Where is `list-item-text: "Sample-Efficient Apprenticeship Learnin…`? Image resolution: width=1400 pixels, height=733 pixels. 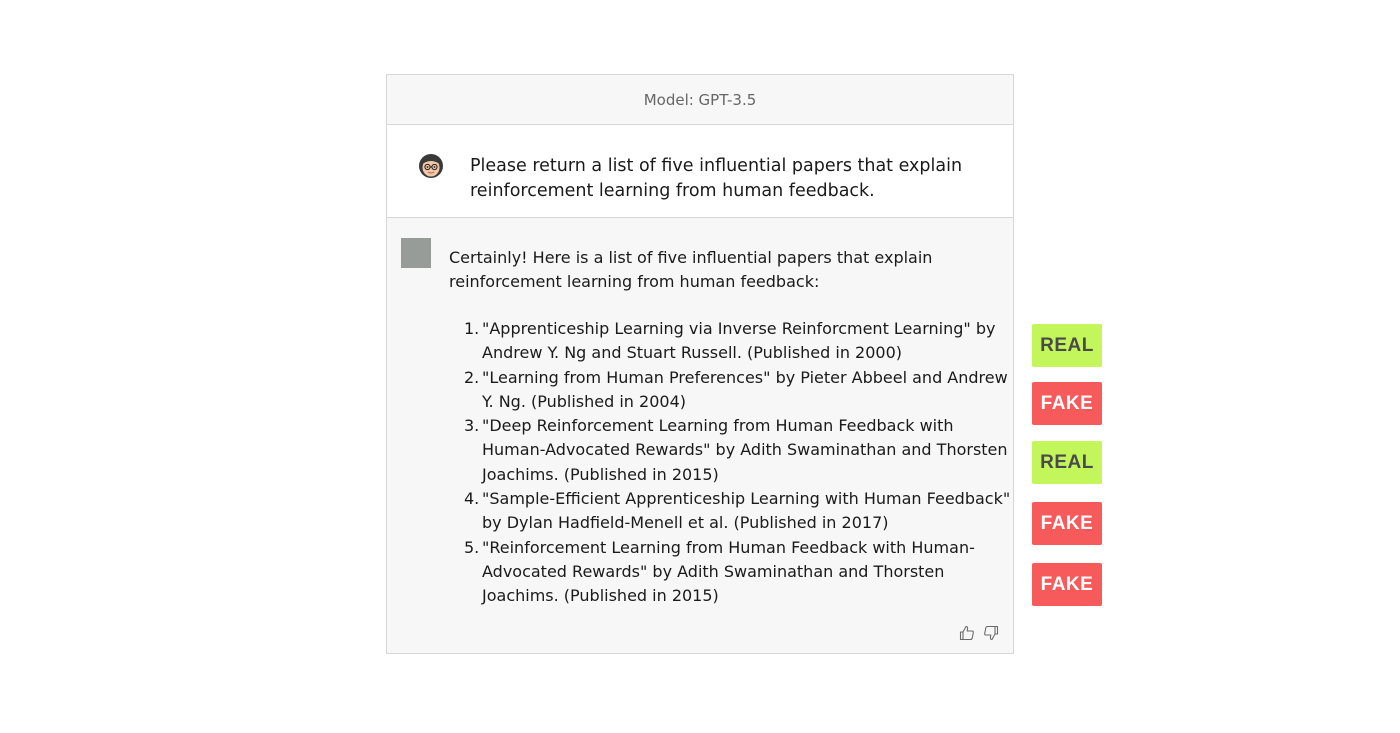 list-item-text: "Sample-Efficient Apprenticeship Learnin… is located at coordinates (746, 511).